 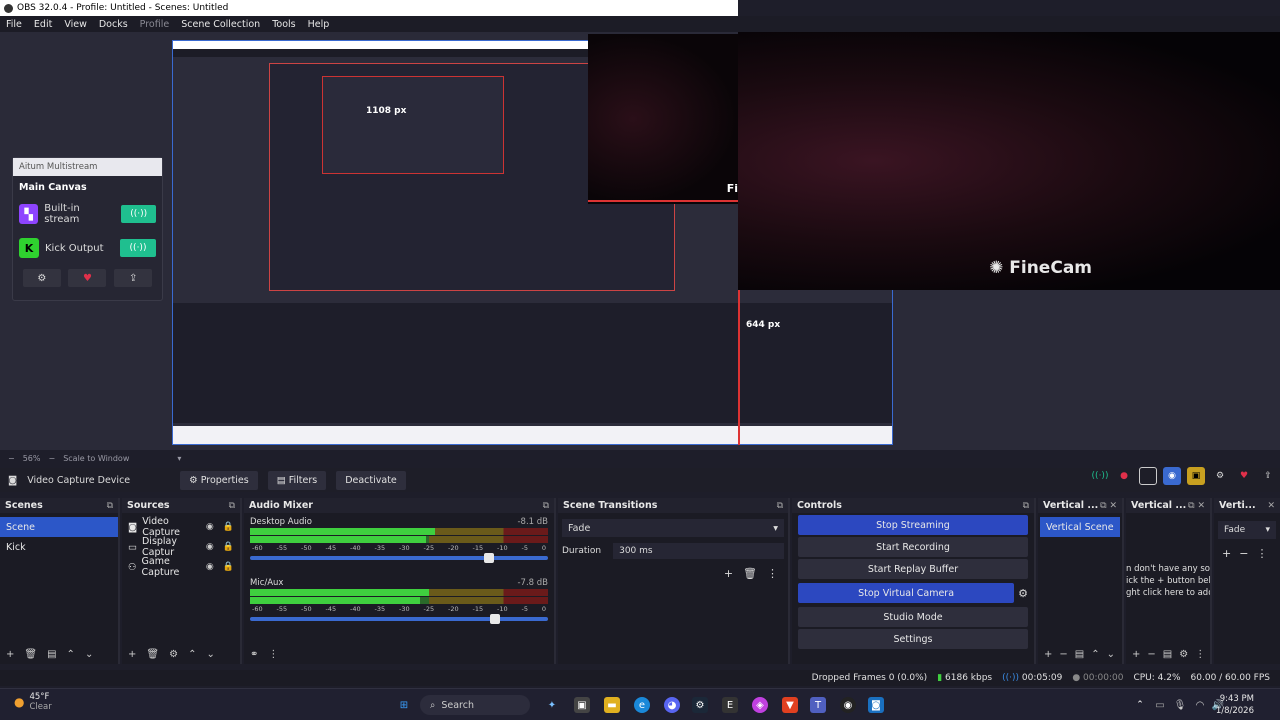 I want to click on close-icon: ✕, so click(x=1271, y=506).